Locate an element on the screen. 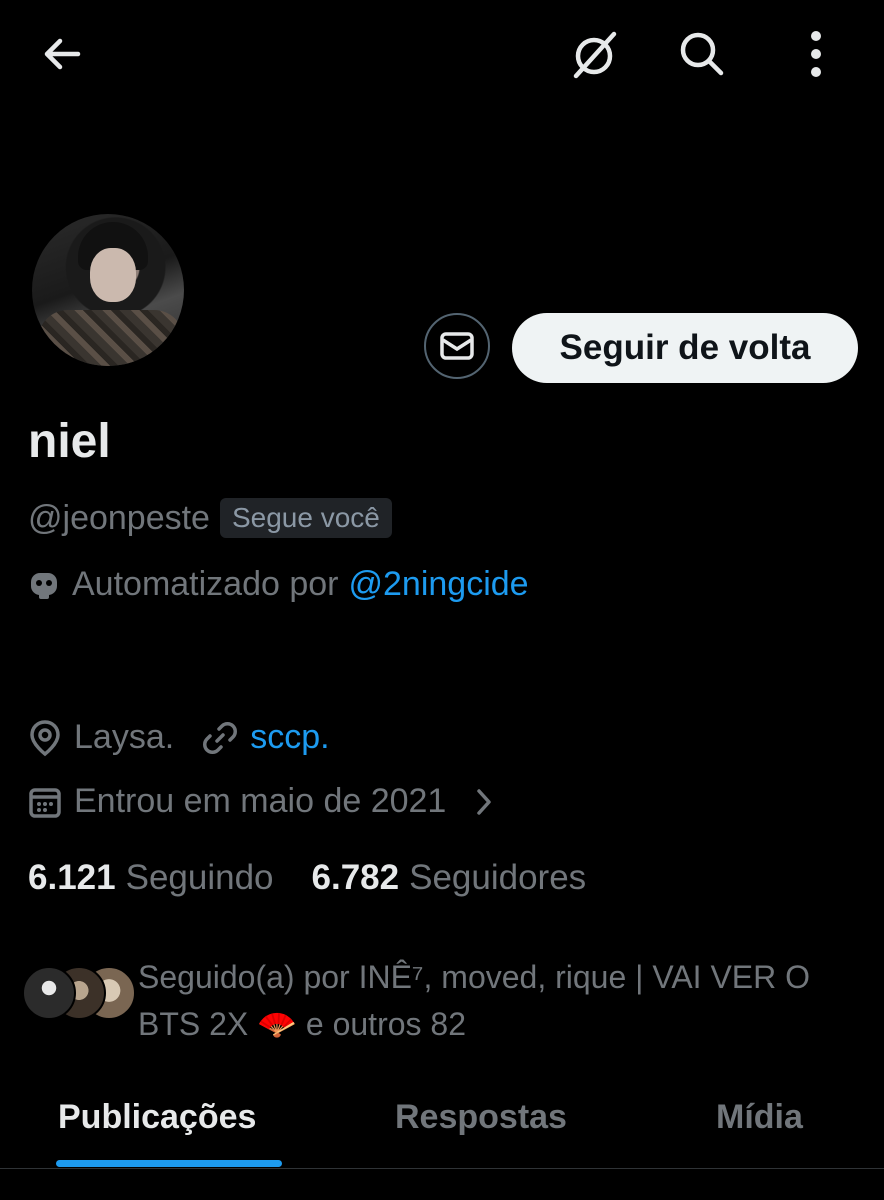 The image size is (884, 1200). mutual-avatars is located at coordinates (79, 987).